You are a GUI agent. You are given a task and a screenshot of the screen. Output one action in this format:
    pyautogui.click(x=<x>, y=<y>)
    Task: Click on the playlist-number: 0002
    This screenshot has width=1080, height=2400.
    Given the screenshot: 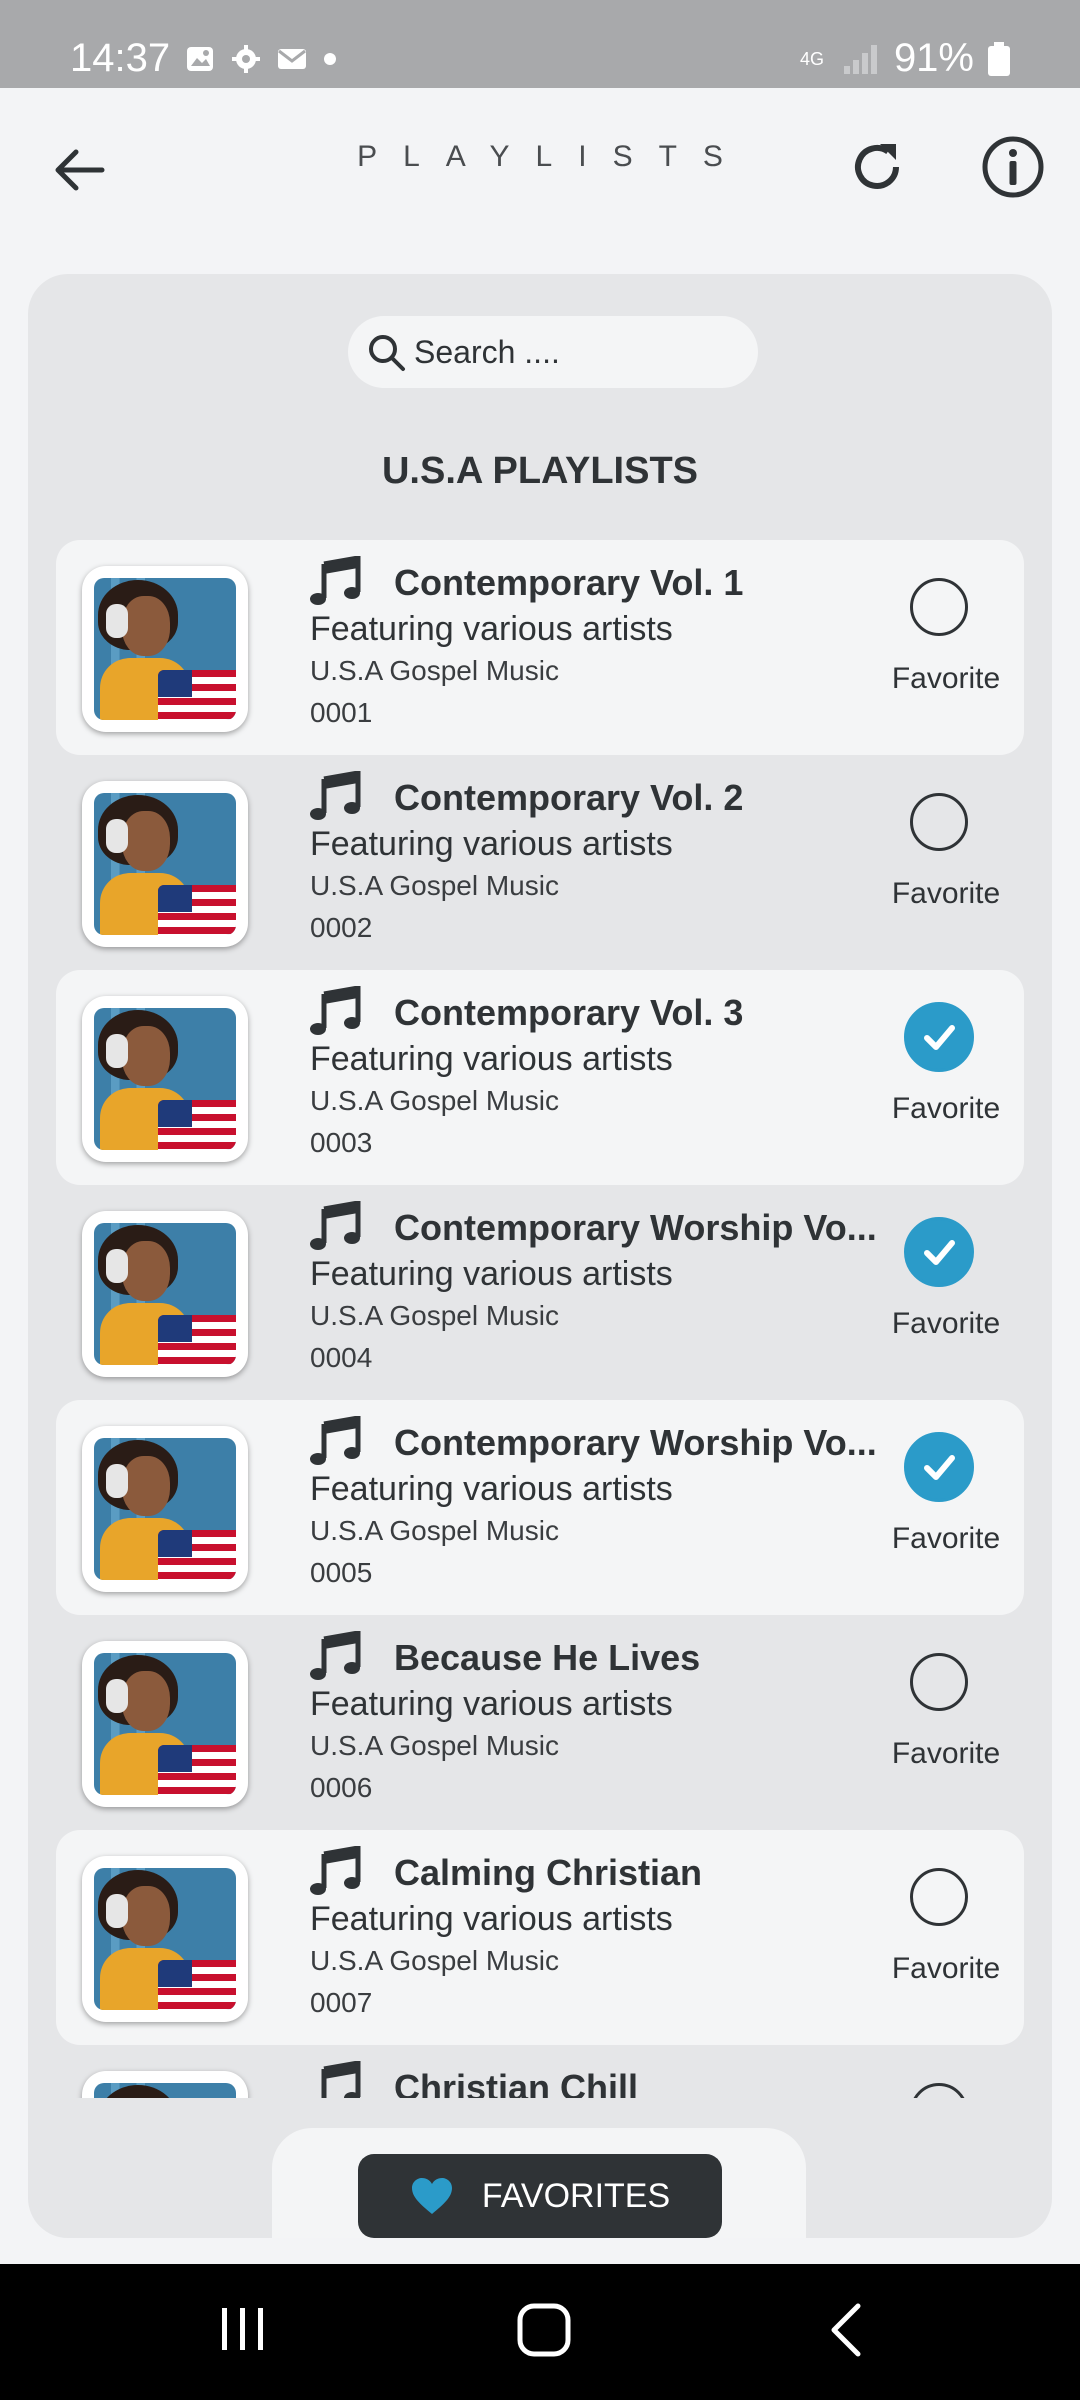 What is the action you would take?
    pyautogui.click(x=341, y=927)
    